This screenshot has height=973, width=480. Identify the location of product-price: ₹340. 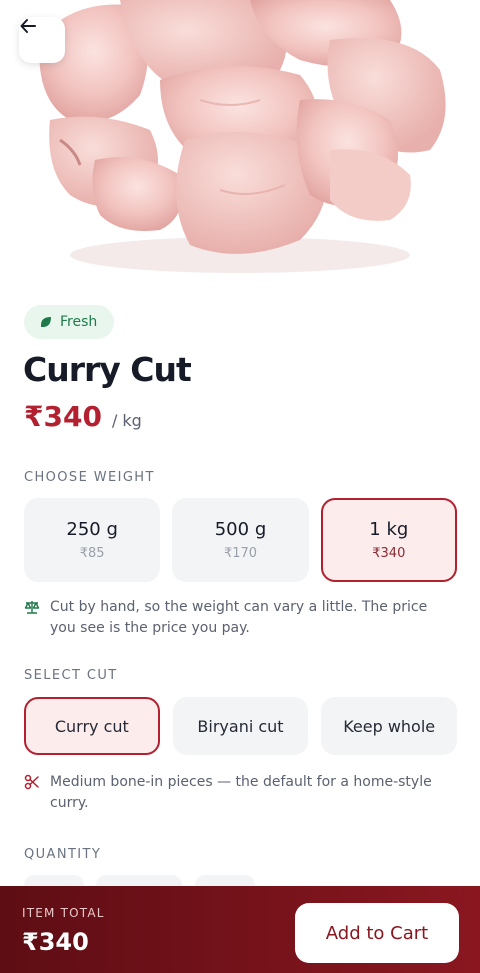
(63, 416).